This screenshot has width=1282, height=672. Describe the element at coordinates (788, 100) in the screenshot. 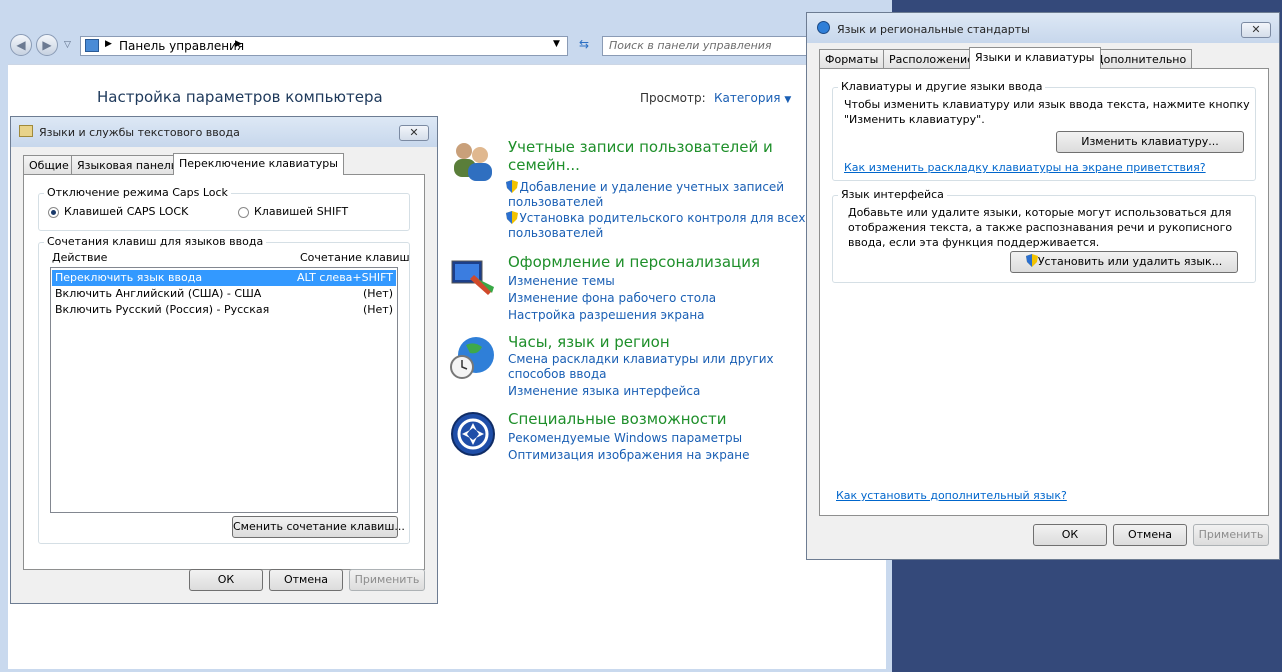

I see `chevron-down-icon: ▼` at that location.